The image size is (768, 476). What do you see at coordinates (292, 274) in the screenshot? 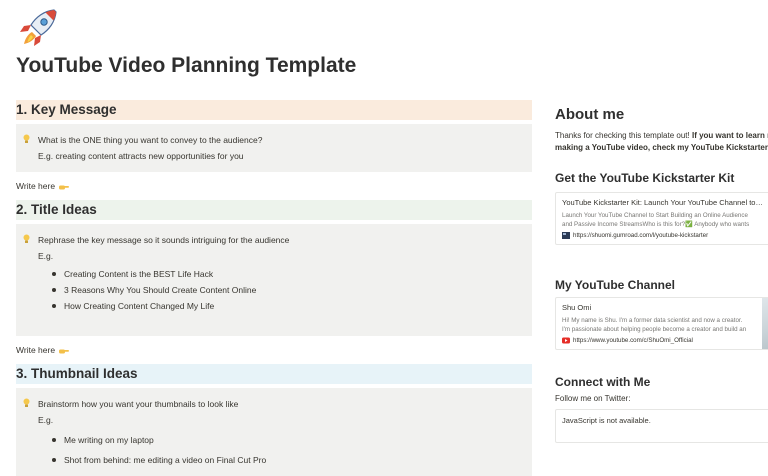
I see `list-item: Creating Content is the BEST Life Hack` at bounding box center [292, 274].